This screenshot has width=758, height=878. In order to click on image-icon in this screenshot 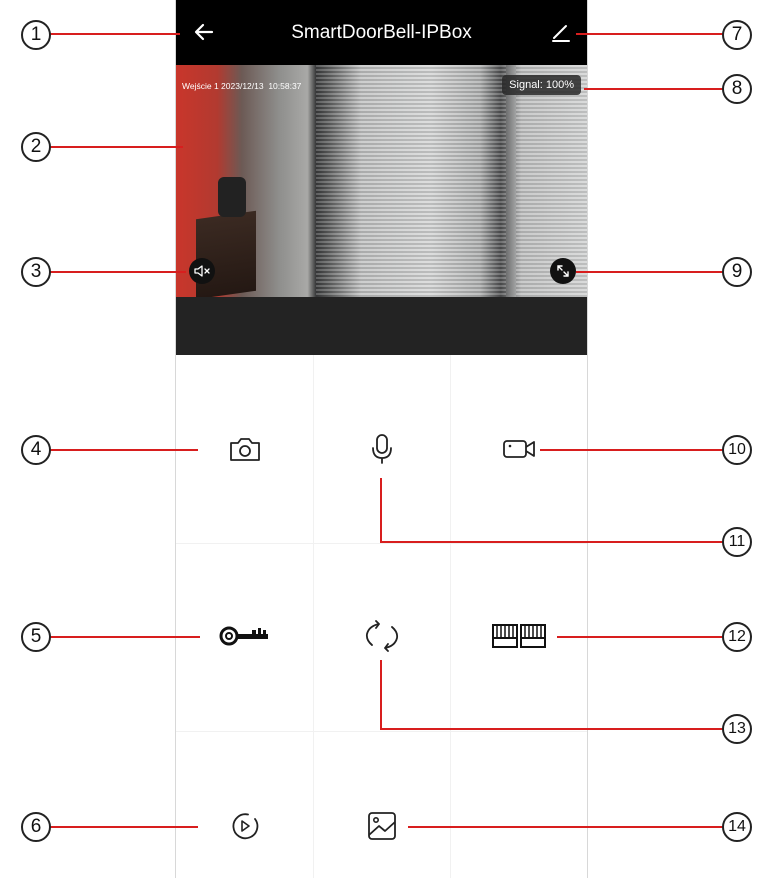, I will do `click(382, 826)`.